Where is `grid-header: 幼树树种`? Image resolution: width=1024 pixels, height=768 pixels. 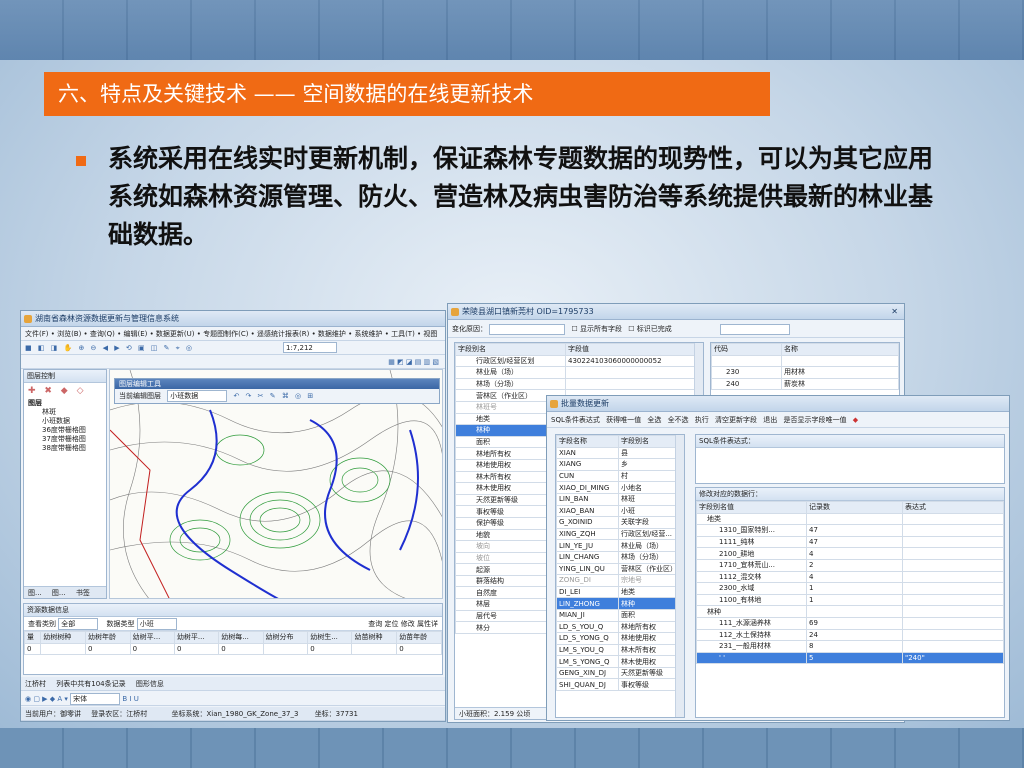
grid-header: 幼树树种 is located at coordinates (63, 637).